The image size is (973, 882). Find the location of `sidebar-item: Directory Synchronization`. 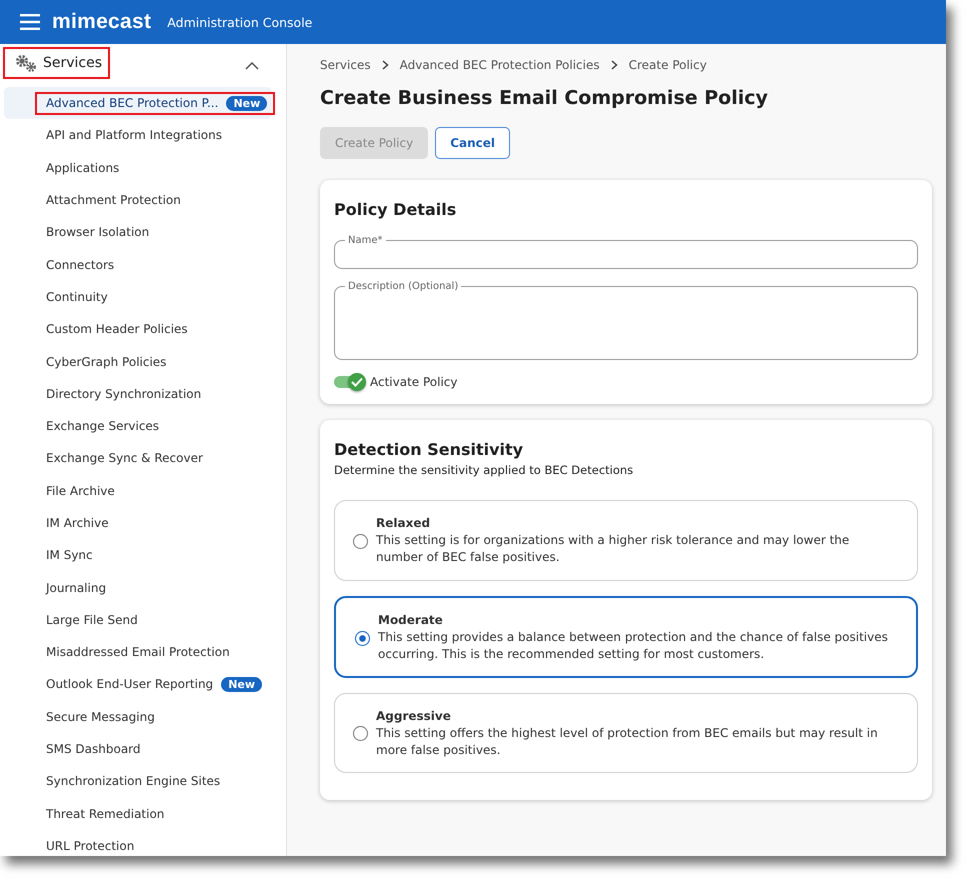

sidebar-item: Directory Synchronization is located at coordinates (122, 393).